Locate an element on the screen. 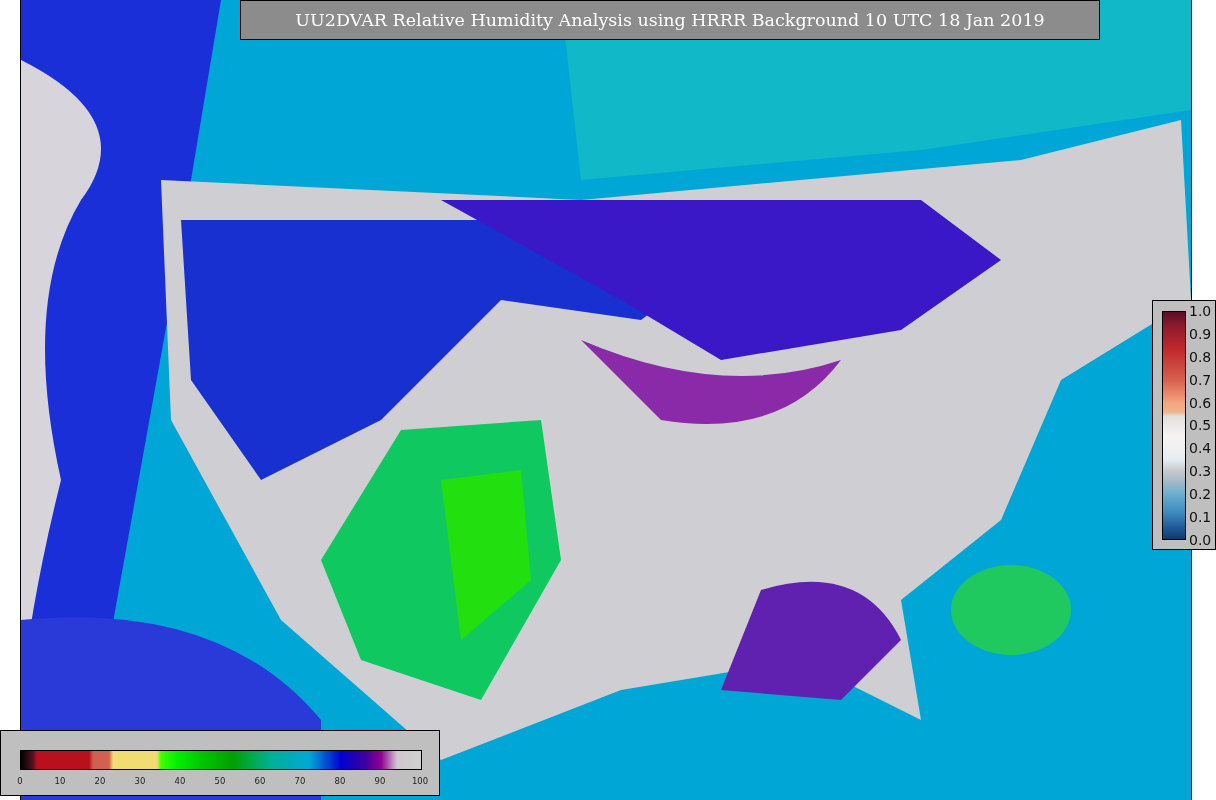  tick-label: 0.5 is located at coordinates (1200, 426).